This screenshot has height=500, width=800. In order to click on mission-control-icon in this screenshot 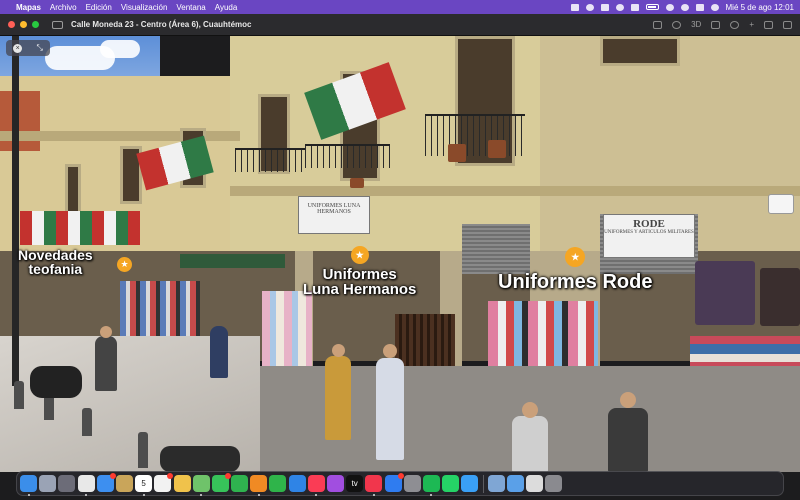, I will do `click(67, 483)`.